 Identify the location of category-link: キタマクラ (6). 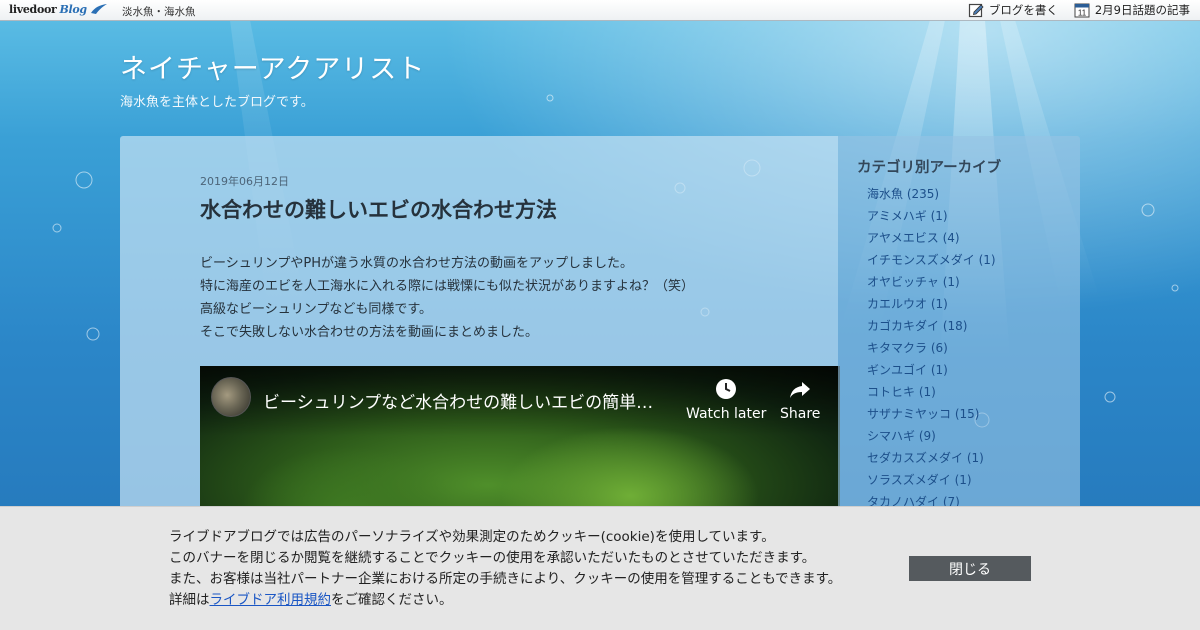
(931, 348).